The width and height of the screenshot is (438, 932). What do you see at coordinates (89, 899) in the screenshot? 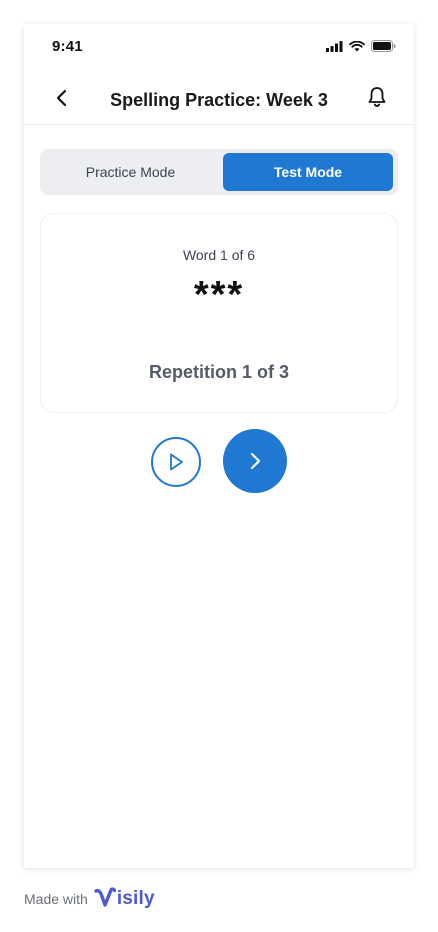
I see `footer: Made with isily` at bounding box center [89, 899].